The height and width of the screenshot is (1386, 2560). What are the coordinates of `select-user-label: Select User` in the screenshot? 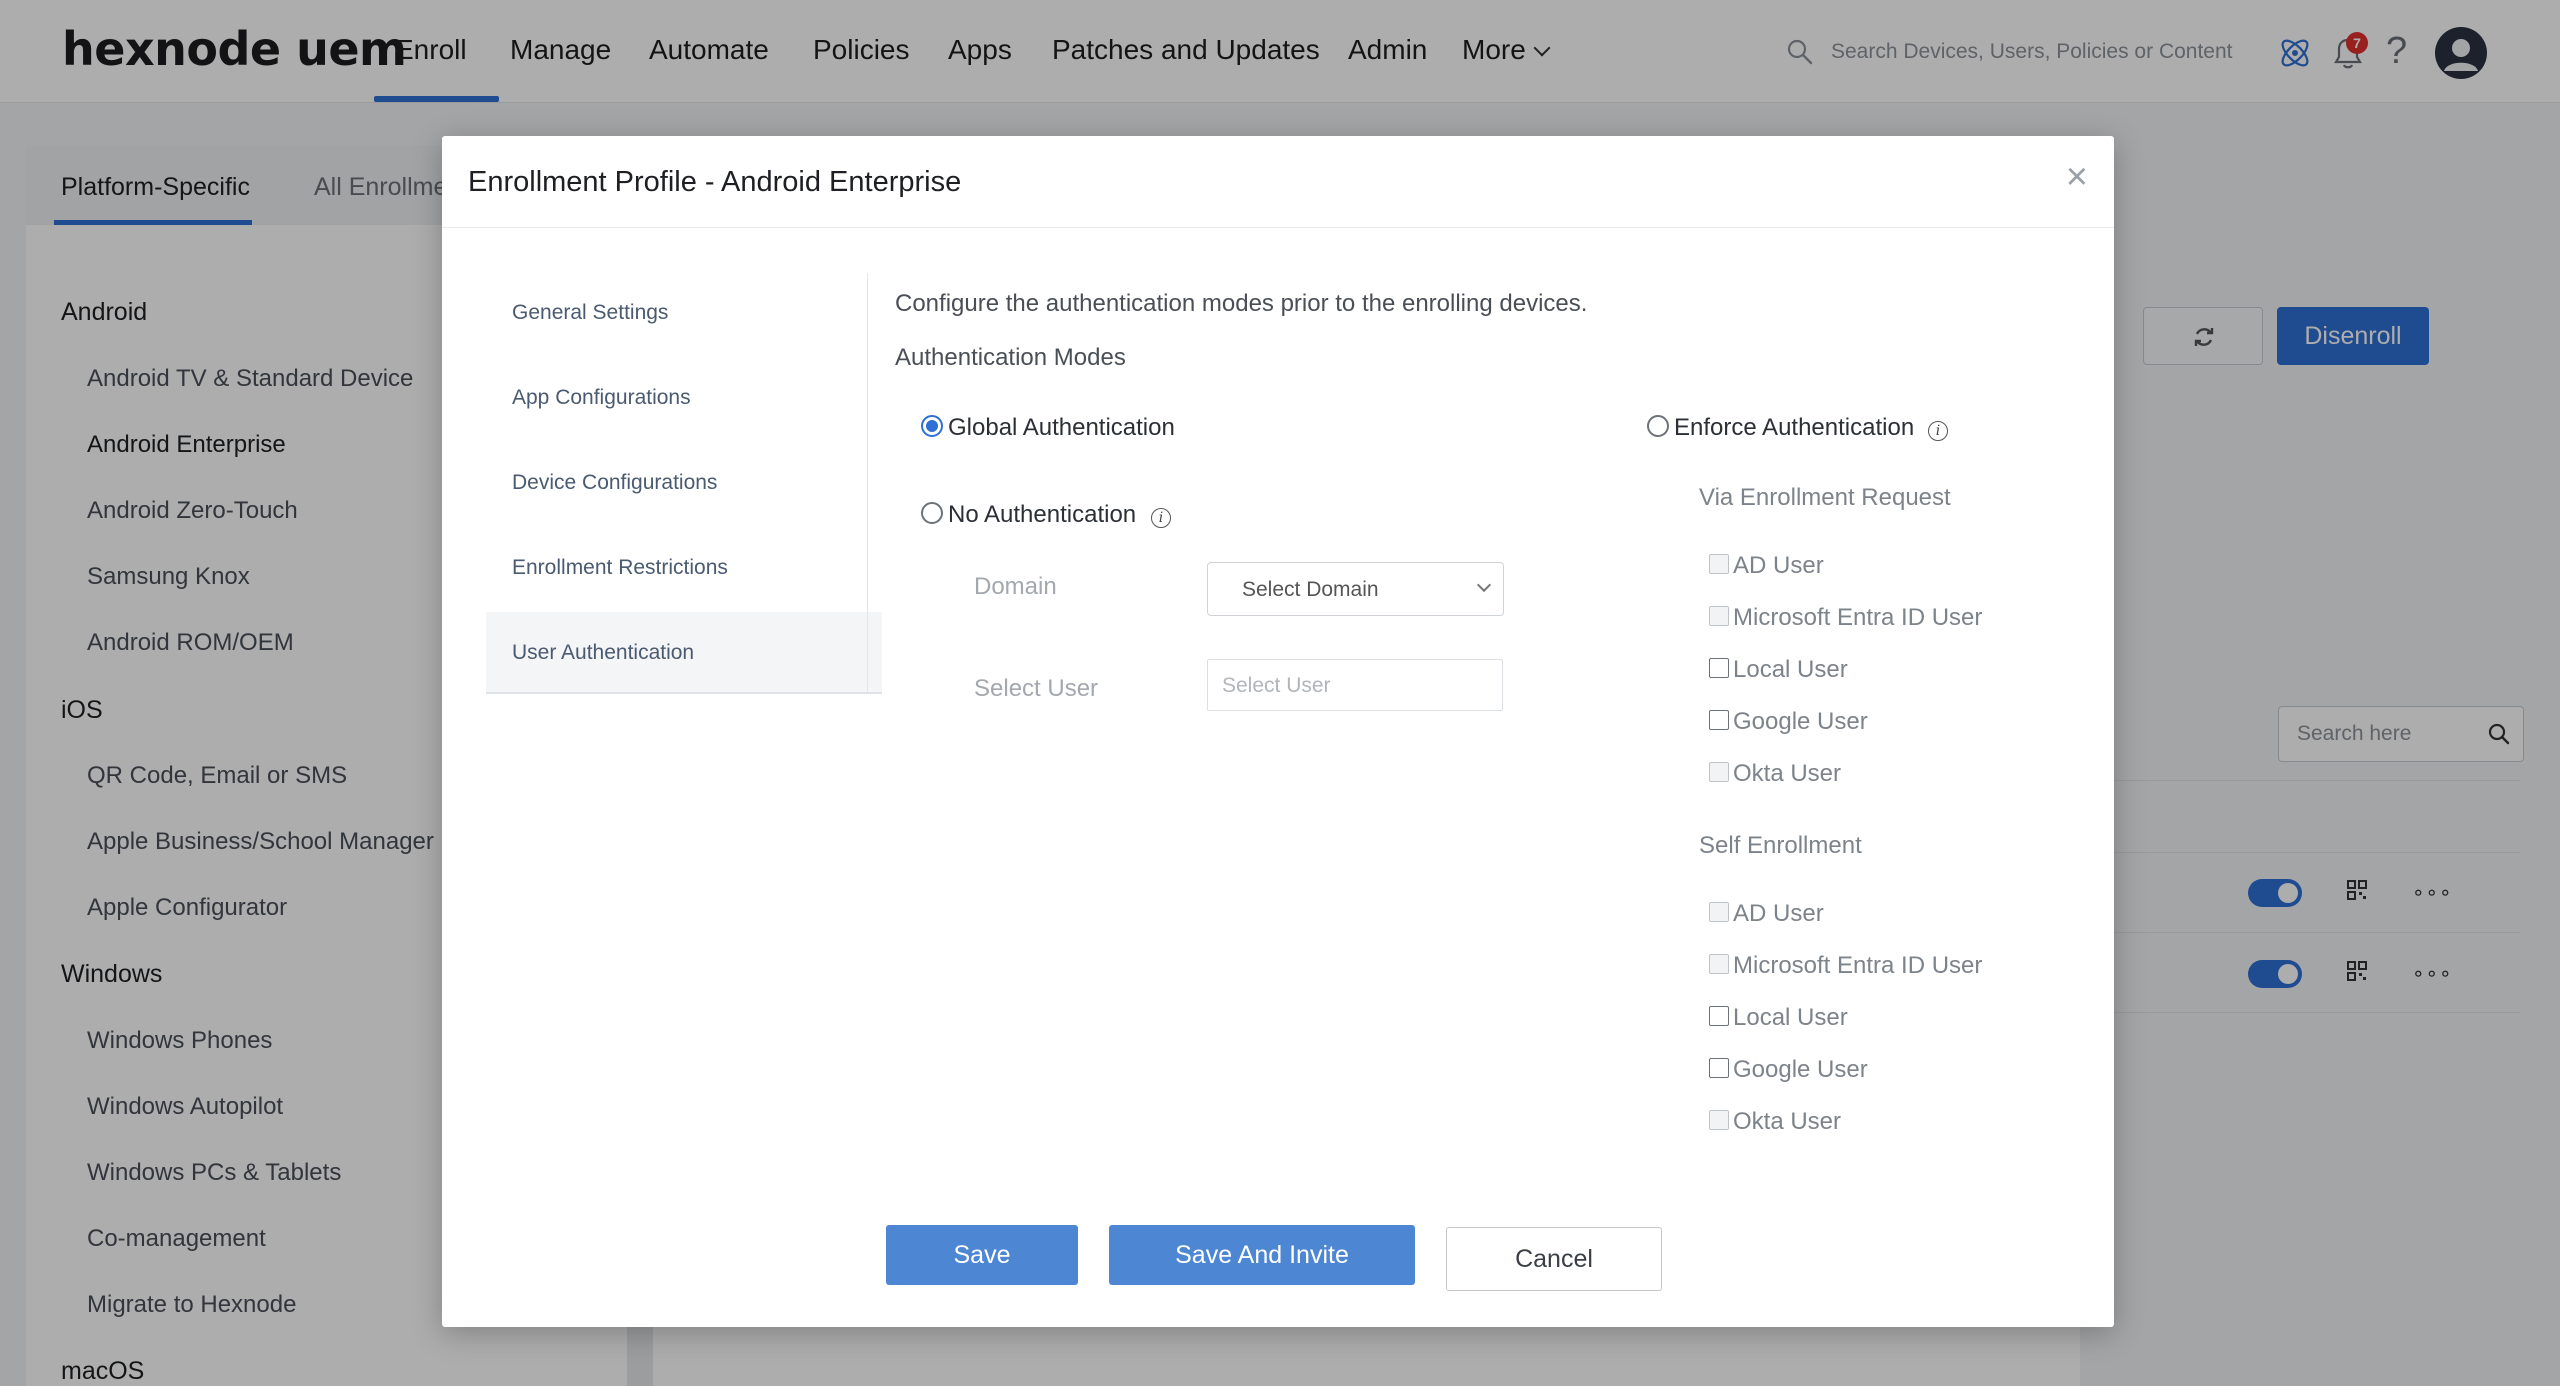 It's located at (1036, 688).